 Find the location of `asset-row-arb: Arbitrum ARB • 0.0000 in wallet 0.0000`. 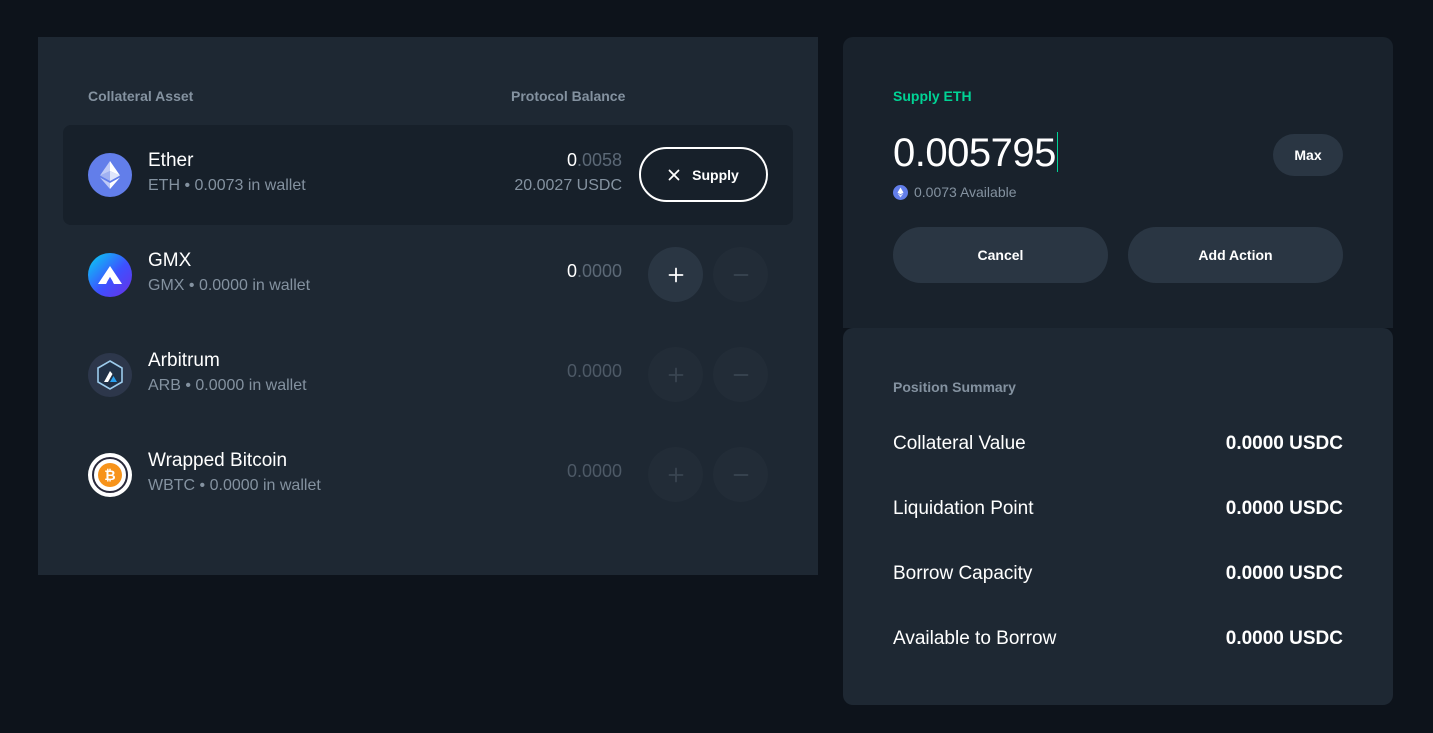

asset-row-arb: Arbitrum ARB • 0.0000 in wallet 0.0000 is located at coordinates (428, 375).